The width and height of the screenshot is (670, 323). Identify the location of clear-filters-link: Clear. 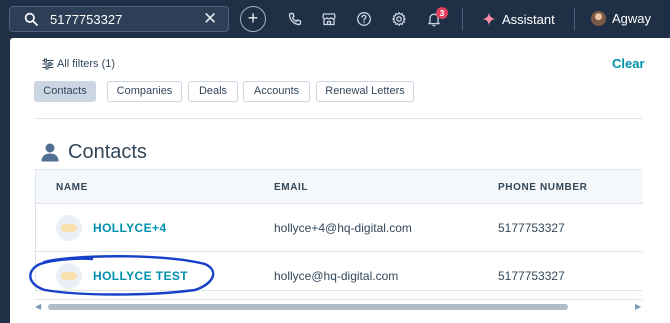
(628, 63).